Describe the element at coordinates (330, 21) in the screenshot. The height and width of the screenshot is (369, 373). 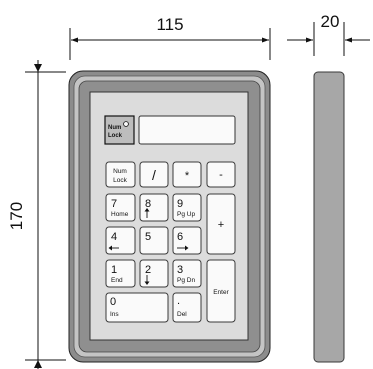
I see `depth-label: 20` at that location.